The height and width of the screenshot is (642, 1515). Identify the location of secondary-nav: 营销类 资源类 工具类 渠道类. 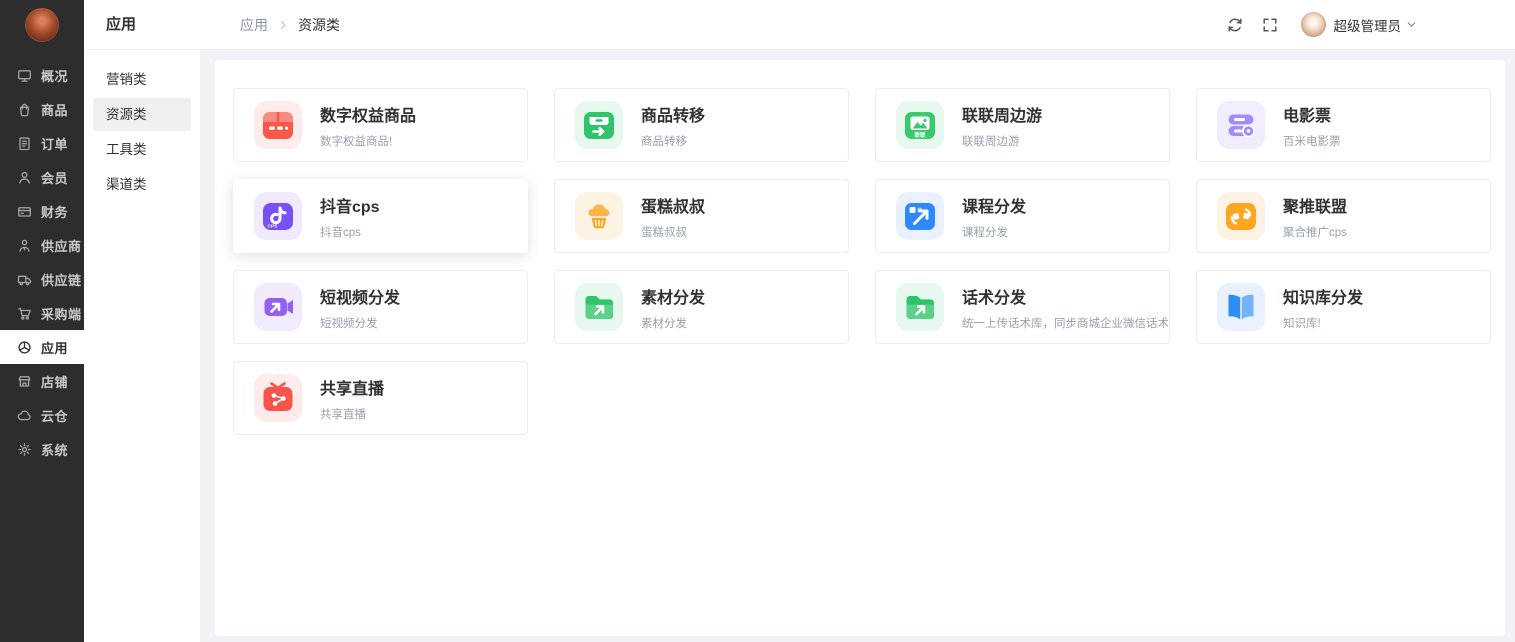
(142, 125).